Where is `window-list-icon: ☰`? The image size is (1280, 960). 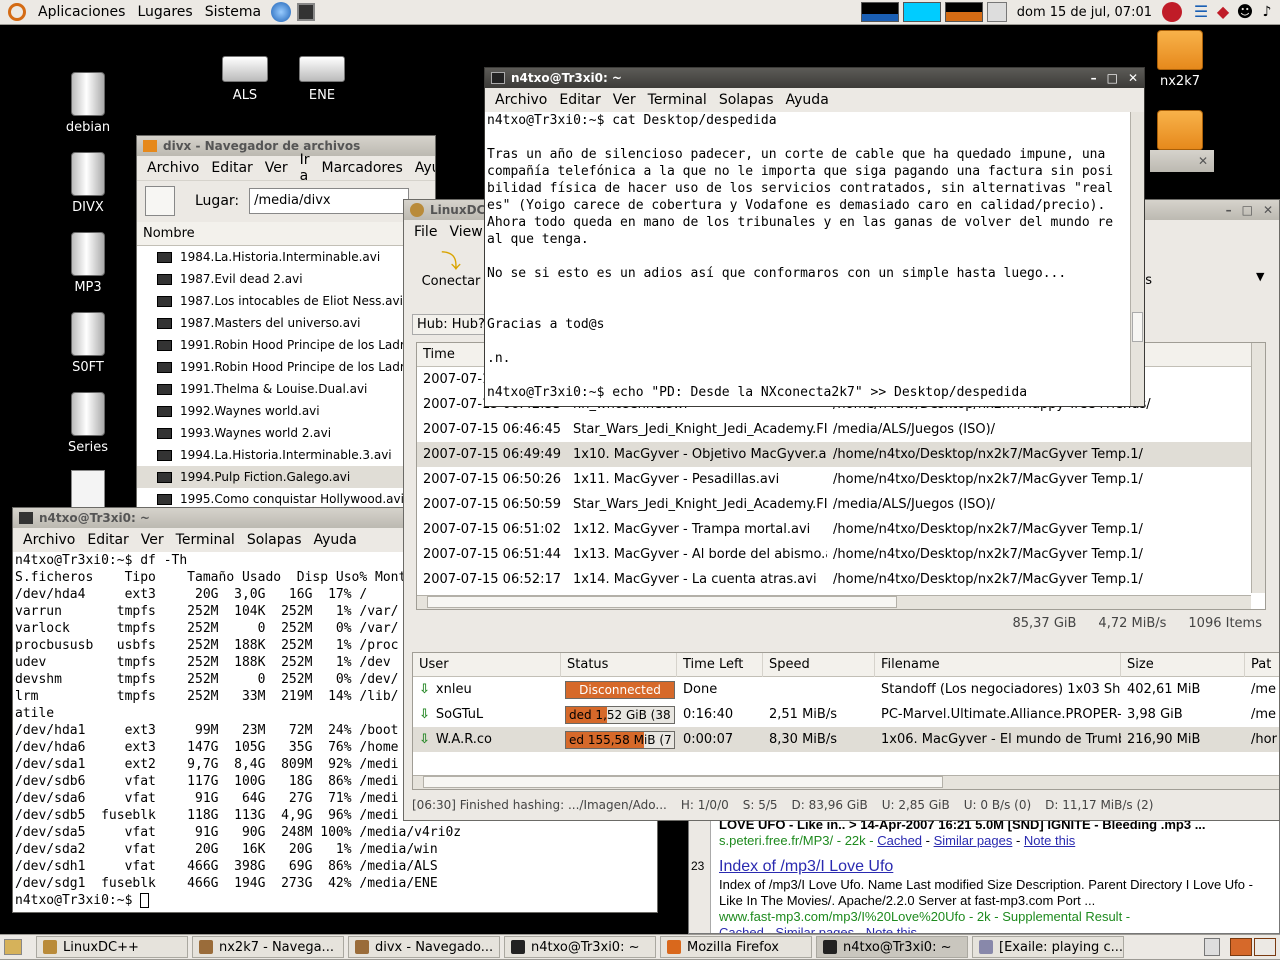
window-list-icon: ☰ is located at coordinates (1201, 12).